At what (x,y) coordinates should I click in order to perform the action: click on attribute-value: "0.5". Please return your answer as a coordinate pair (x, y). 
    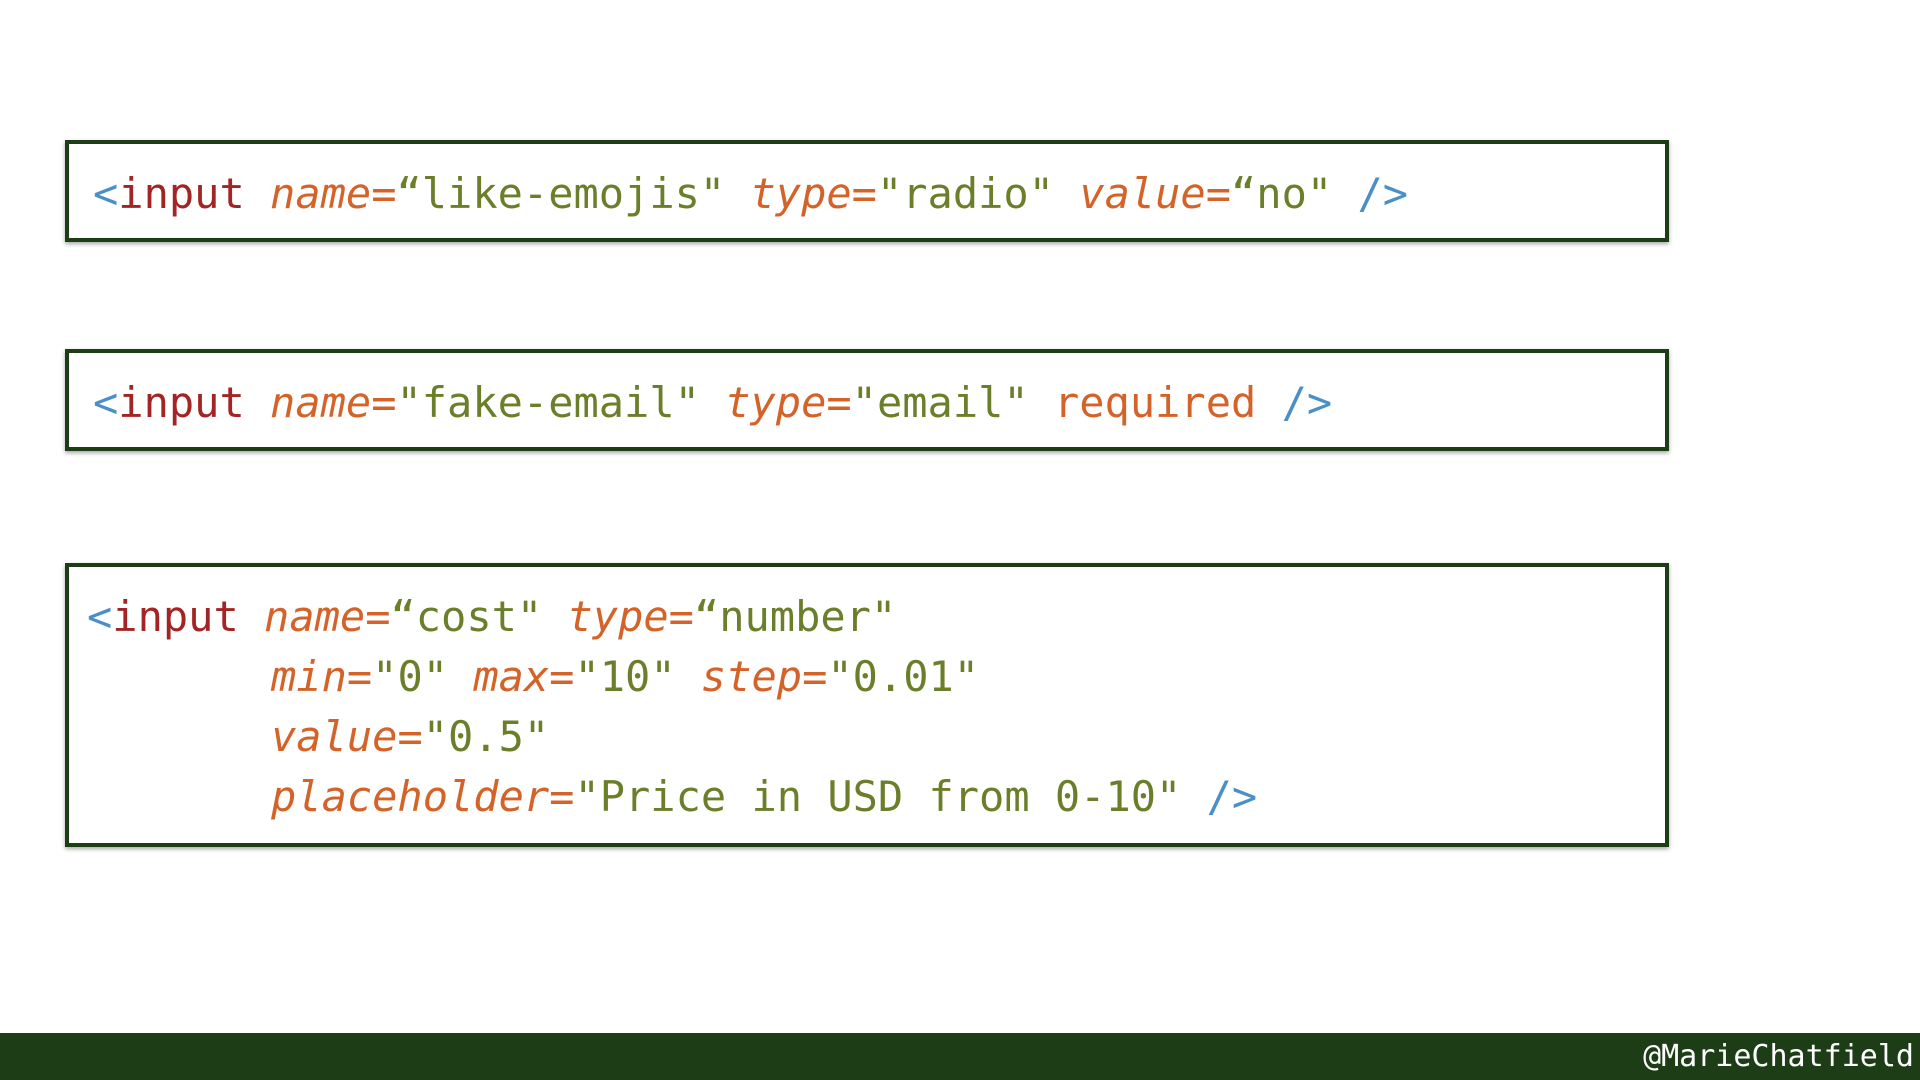
    Looking at the image, I should click on (486, 736).